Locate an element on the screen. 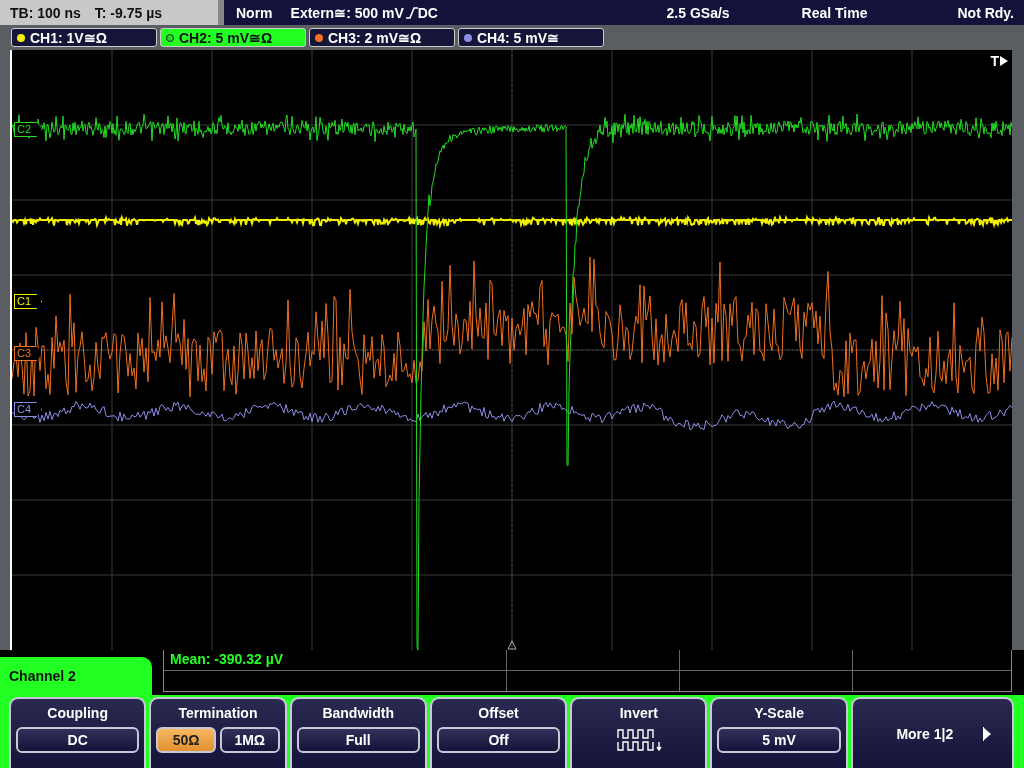  channel-marker: C2 is located at coordinates (28, 129).